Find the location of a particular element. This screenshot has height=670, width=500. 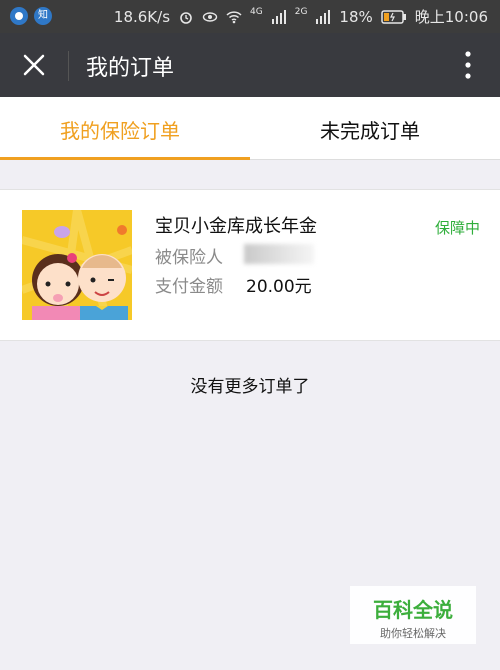

status-badge: 保障中 is located at coordinates (457, 228).